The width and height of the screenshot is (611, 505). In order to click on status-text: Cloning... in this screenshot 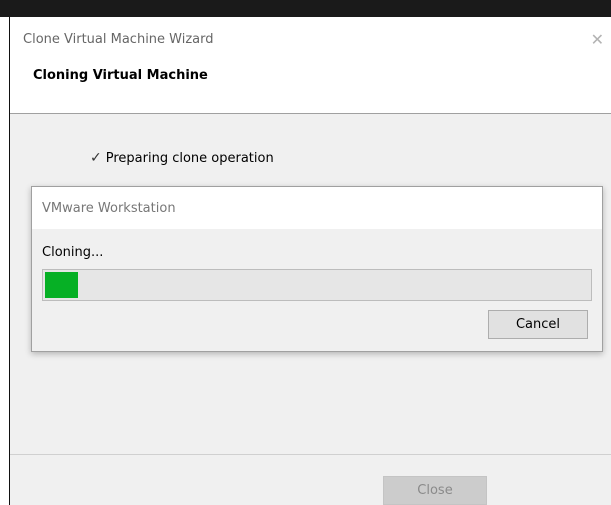, I will do `click(73, 252)`.